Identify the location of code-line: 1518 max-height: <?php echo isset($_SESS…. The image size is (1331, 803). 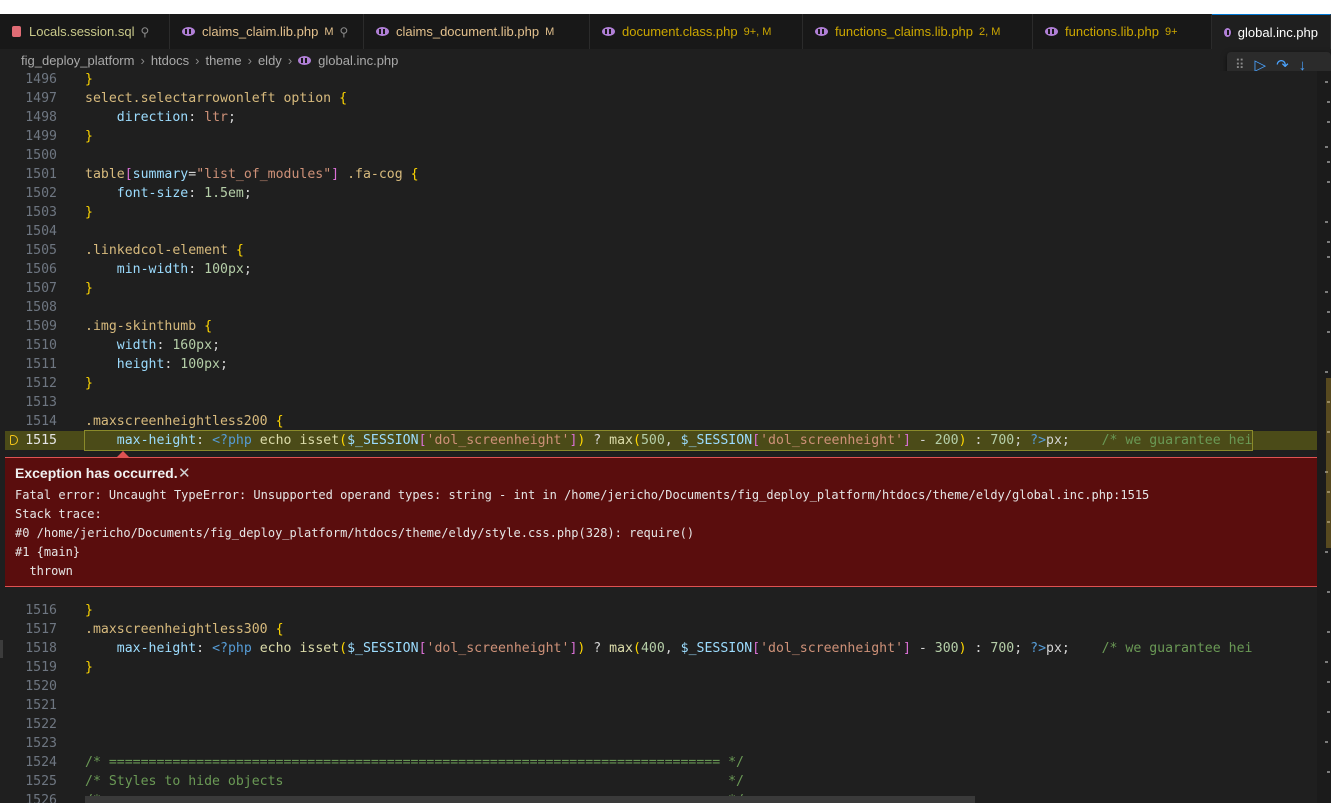
(661, 648).